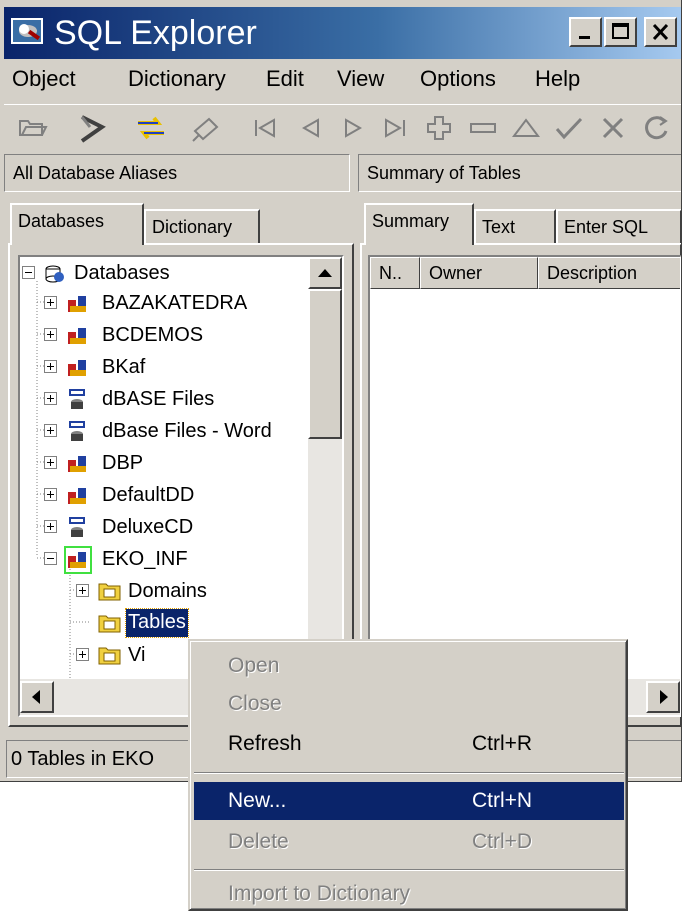  I want to click on tree-node-label: DBP, so click(123, 463).